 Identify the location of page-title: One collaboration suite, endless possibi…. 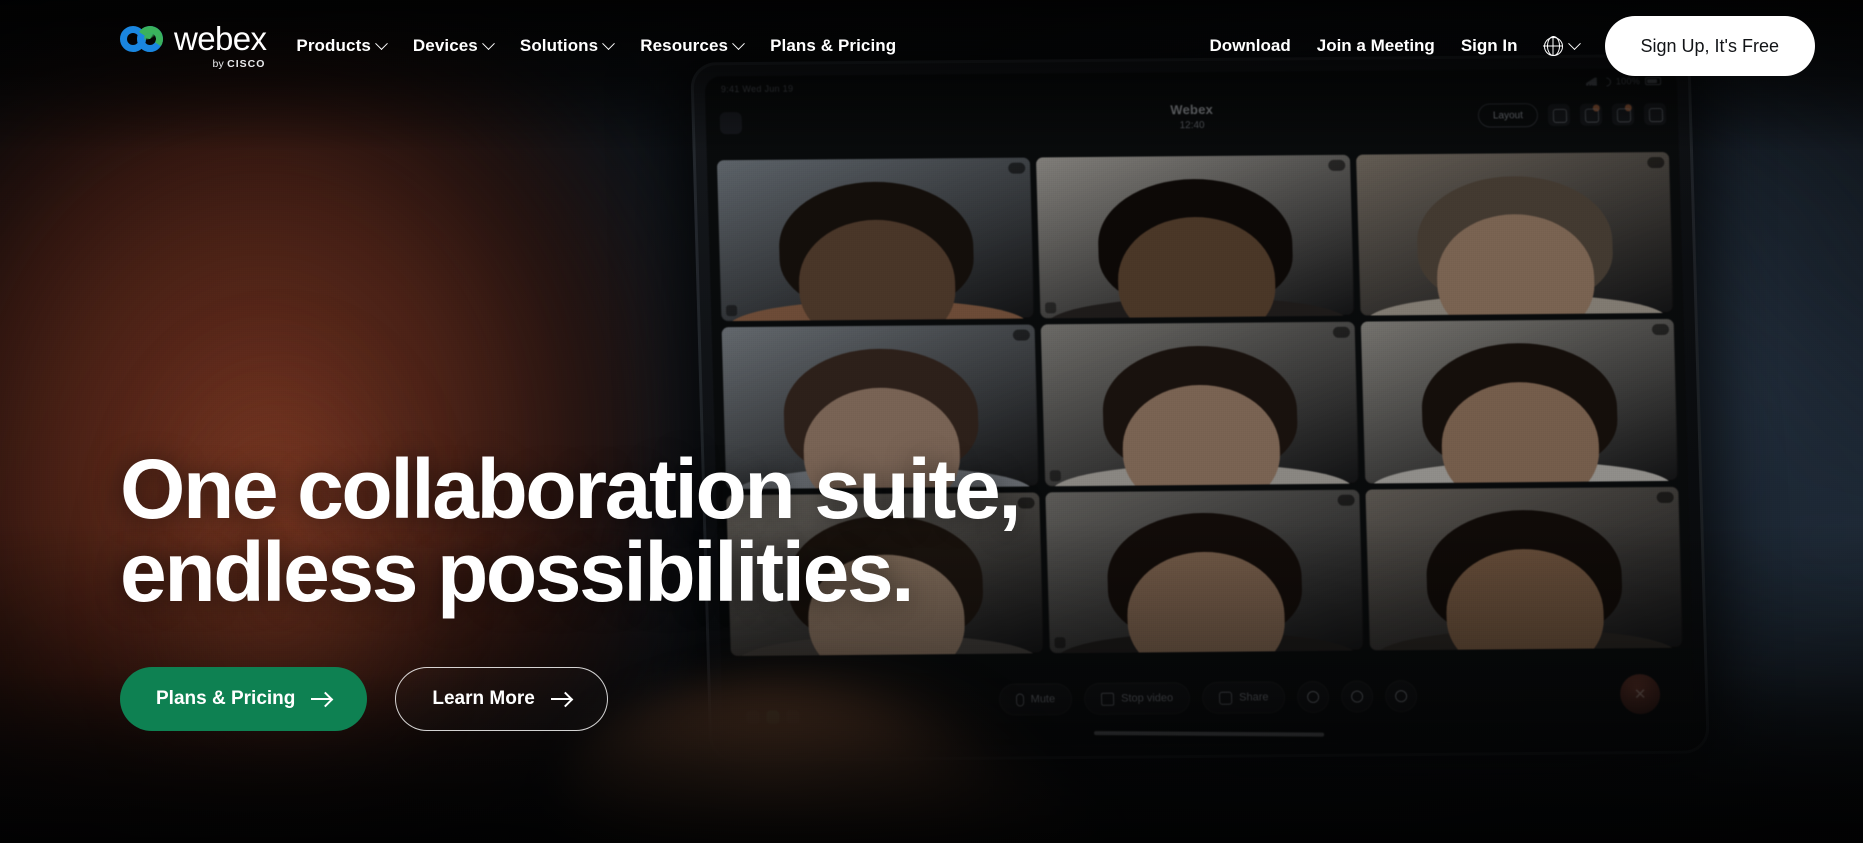
(571, 531).